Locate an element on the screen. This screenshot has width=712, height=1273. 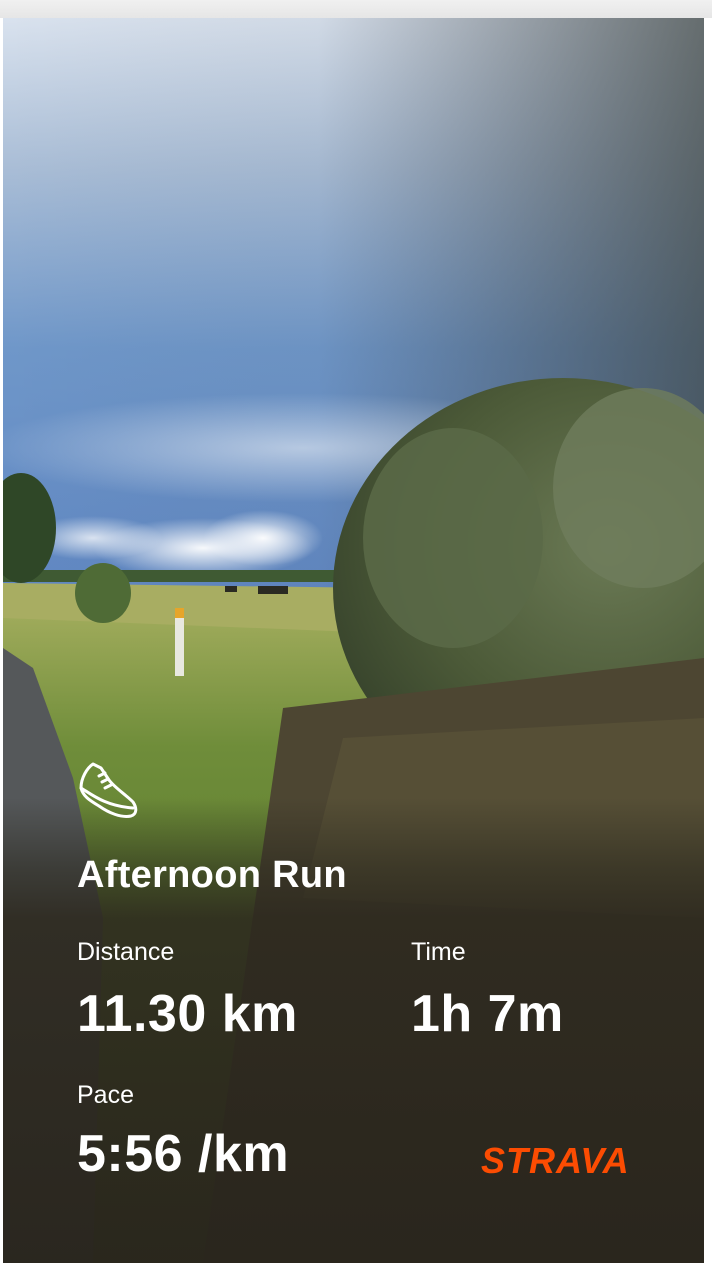
distance-value: 11.30 km is located at coordinates (187, 1014).